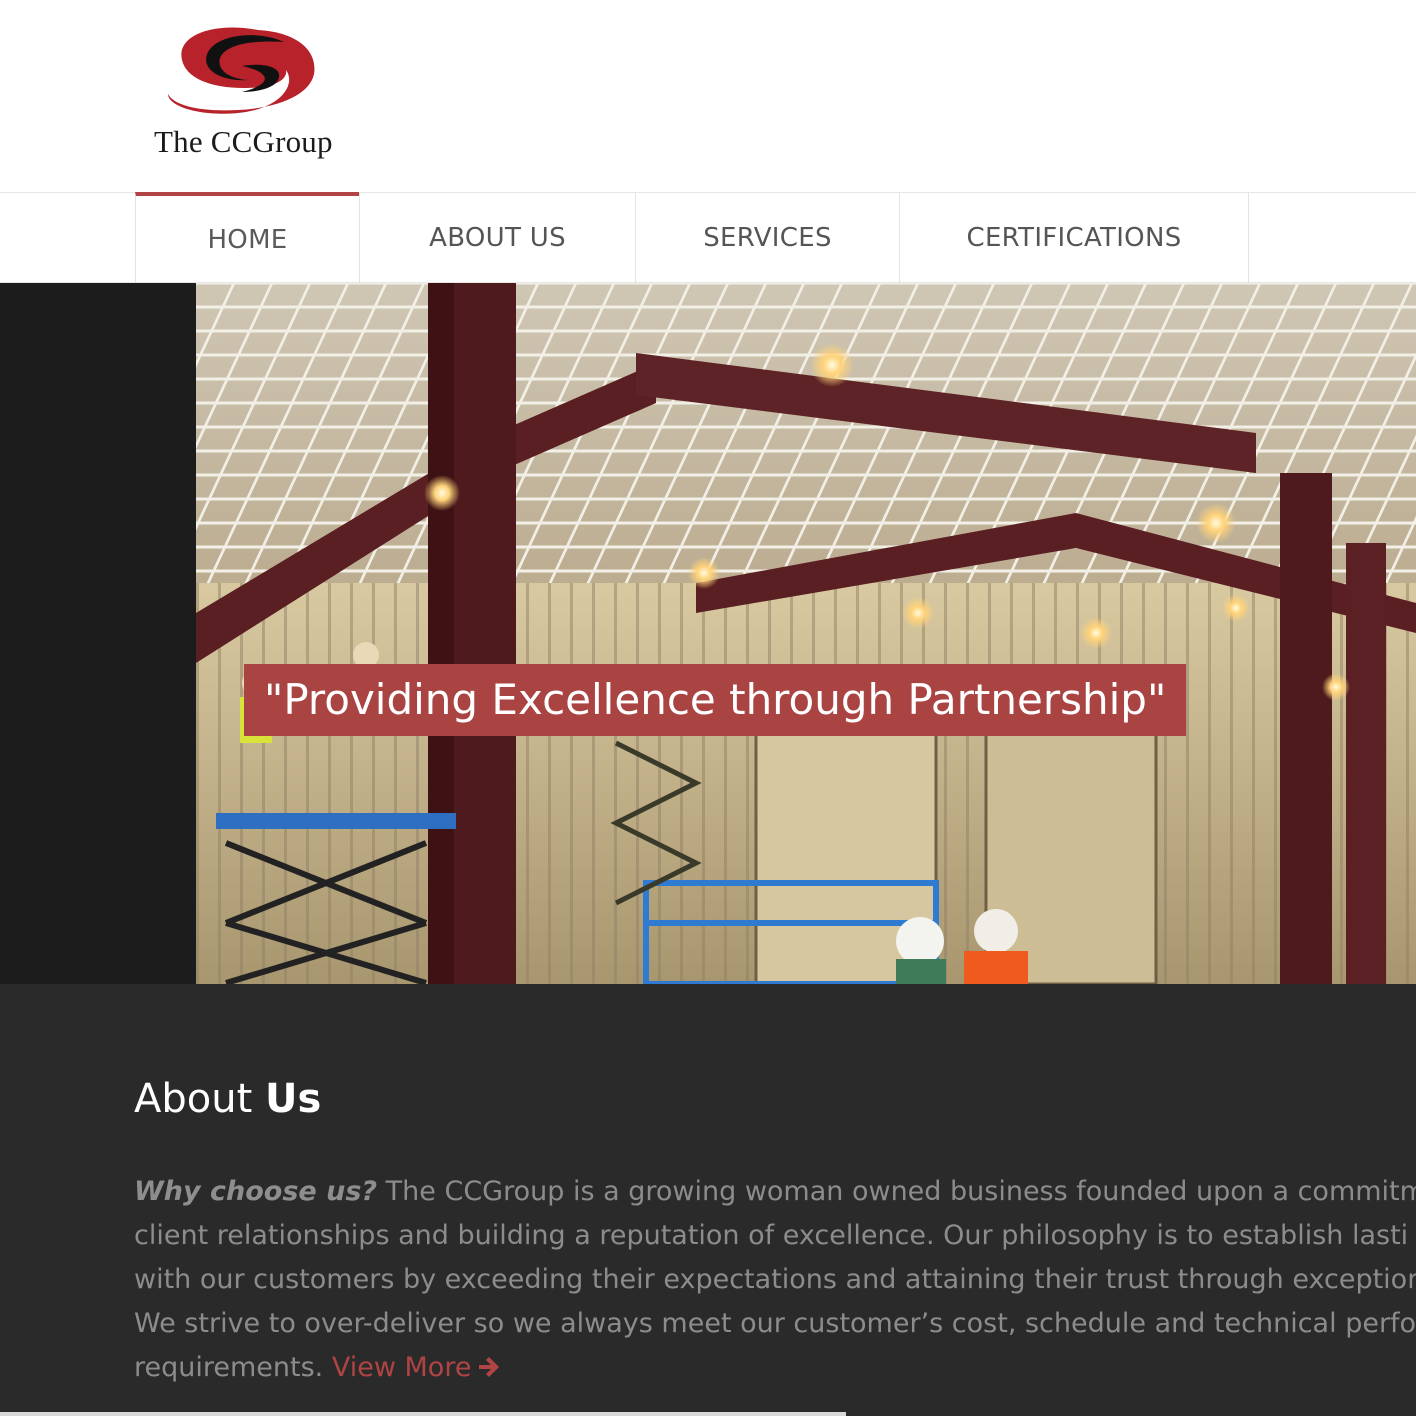  What do you see at coordinates (193, 1099) in the screenshot?
I see `about-heading-light: About` at bounding box center [193, 1099].